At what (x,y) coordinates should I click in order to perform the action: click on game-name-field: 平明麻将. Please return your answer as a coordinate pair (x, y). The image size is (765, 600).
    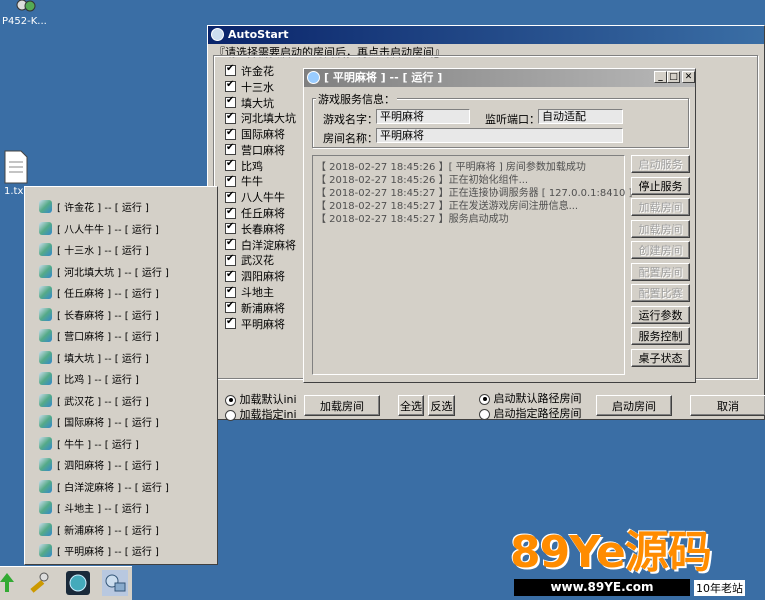
    Looking at the image, I should click on (423, 116).